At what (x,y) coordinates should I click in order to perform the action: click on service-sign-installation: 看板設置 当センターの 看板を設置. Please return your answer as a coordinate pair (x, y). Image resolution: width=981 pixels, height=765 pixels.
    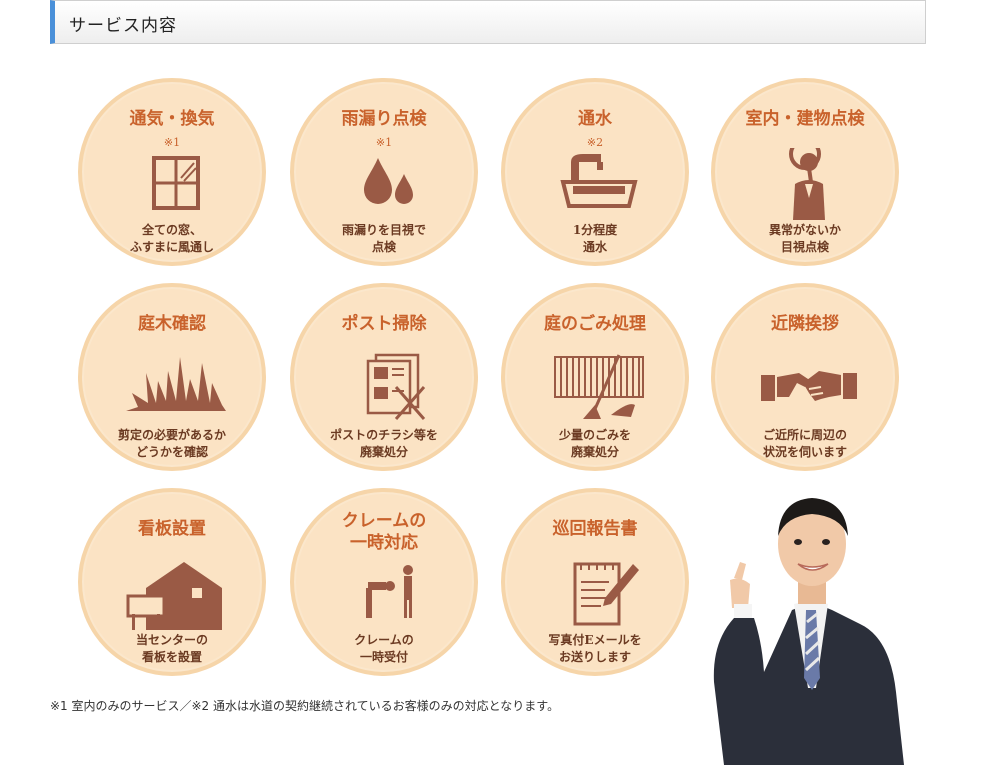
    Looking at the image, I should click on (172, 582).